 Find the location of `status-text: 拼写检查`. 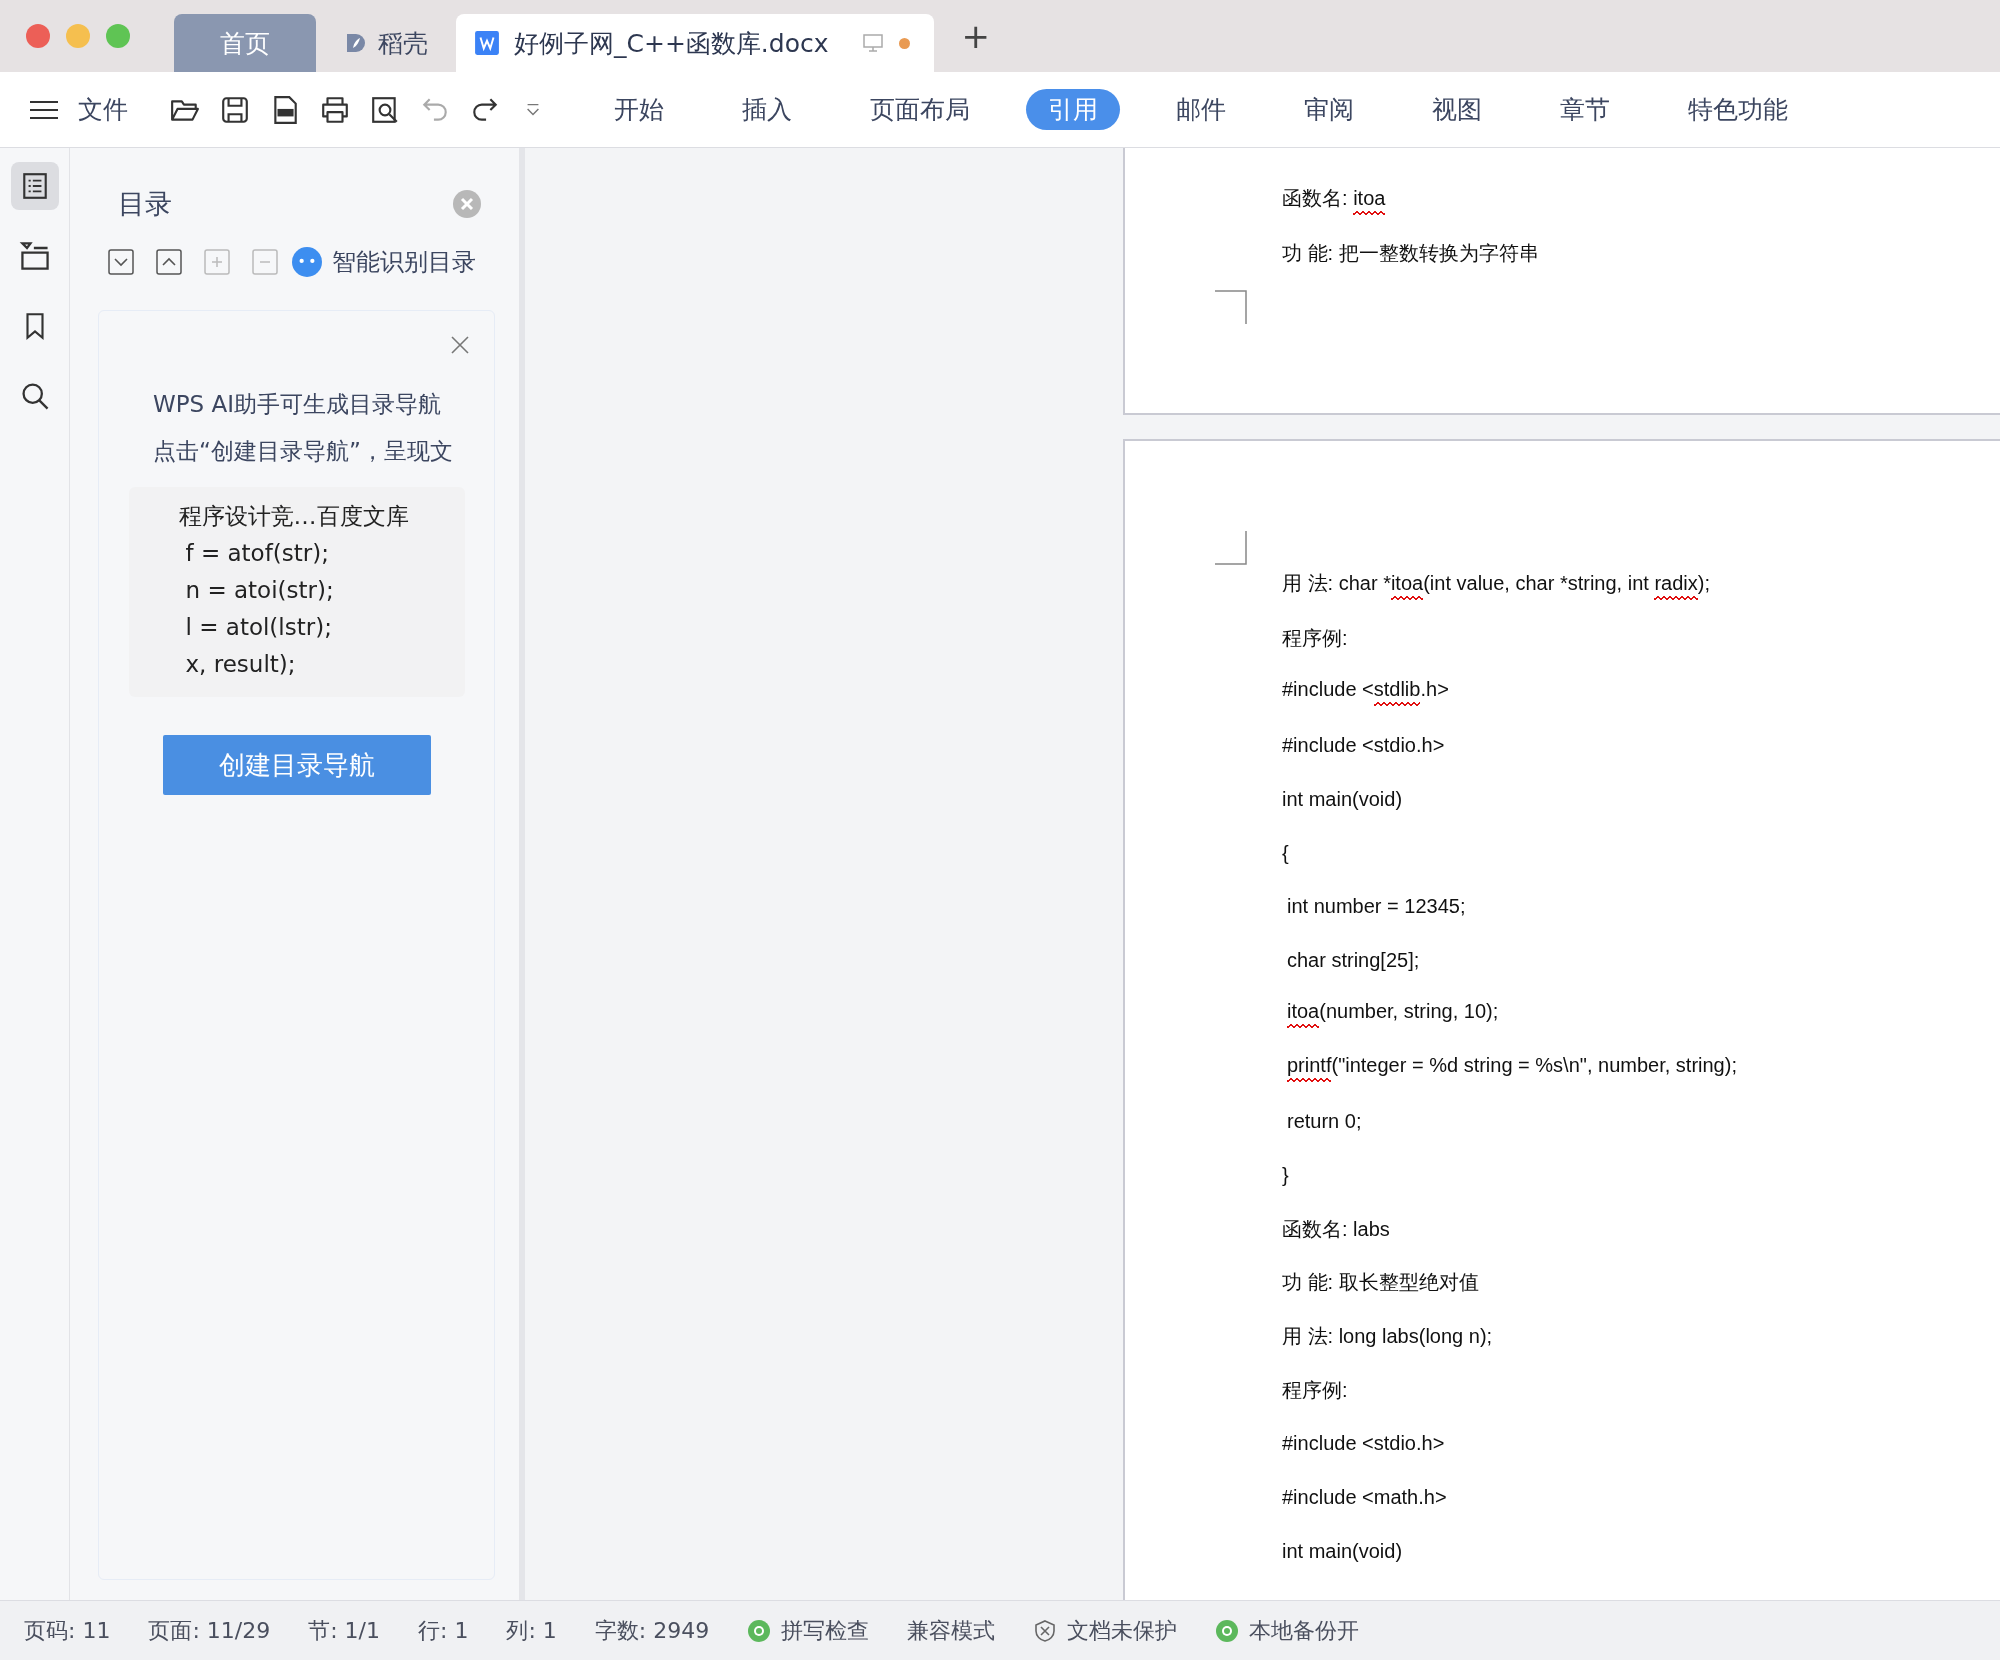

status-text: 拼写检查 is located at coordinates (825, 1630).